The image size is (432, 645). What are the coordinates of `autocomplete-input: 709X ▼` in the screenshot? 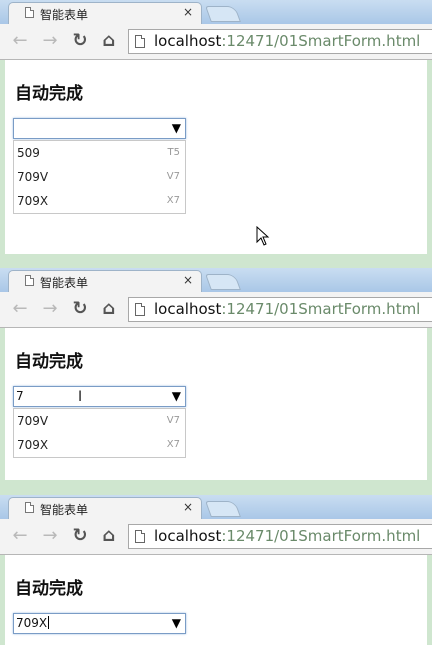 It's located at (99, 623).